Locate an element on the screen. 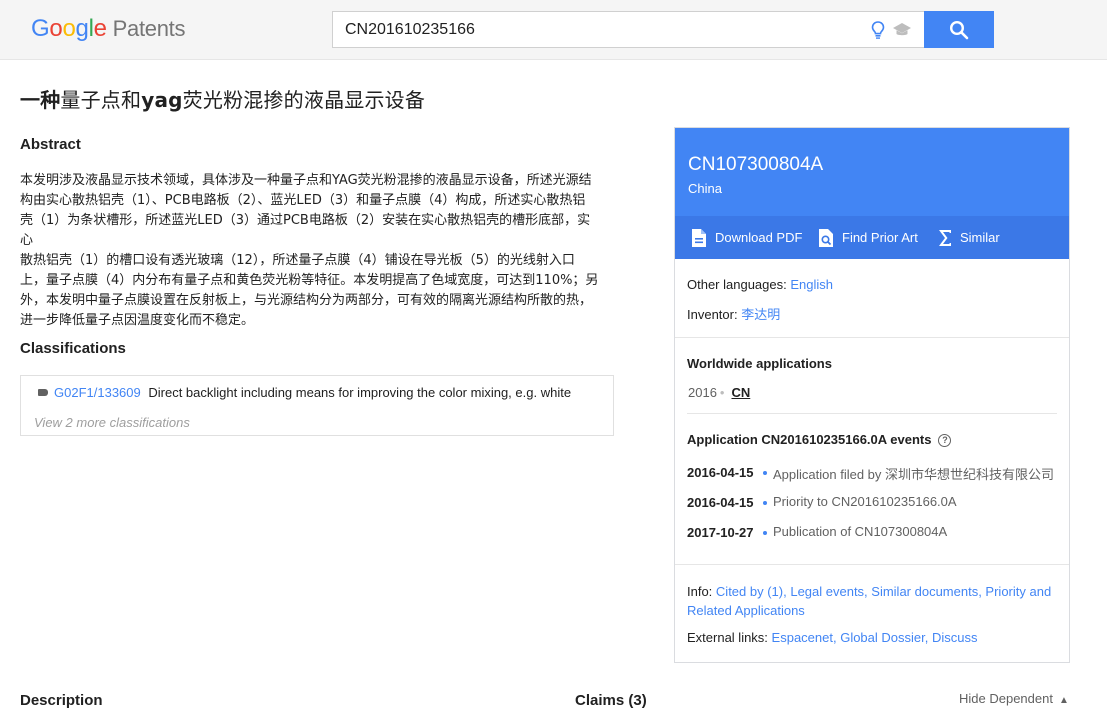  help-icon: ? is located at coordinates (945, 441).